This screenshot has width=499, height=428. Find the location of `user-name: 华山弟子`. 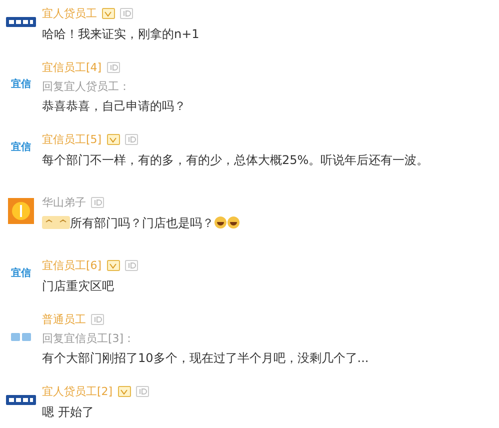

user-name: 华山弟子 is located at coordinates (64, 203).